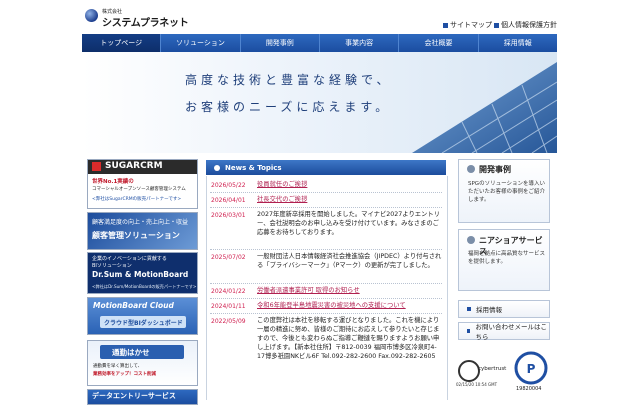 This screenshot has width=640, height=405. What do you see at coordinates (142, 316) in the screenshot?
I see `motionboard-cloud-banner: MotionBoard Cloud クラウド型BIダッシュボード` at bounding box center [142, 316].